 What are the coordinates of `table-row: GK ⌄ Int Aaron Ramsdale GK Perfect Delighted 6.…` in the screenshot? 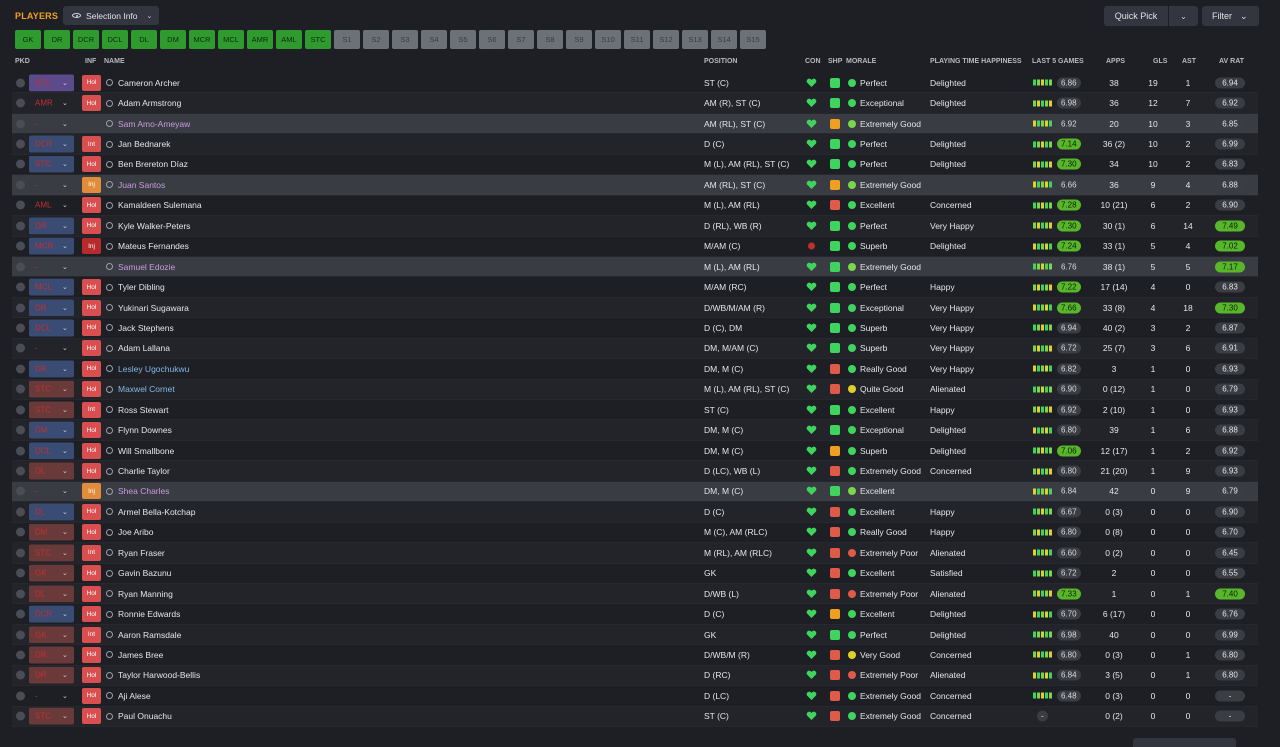 It's located at (635, 635).